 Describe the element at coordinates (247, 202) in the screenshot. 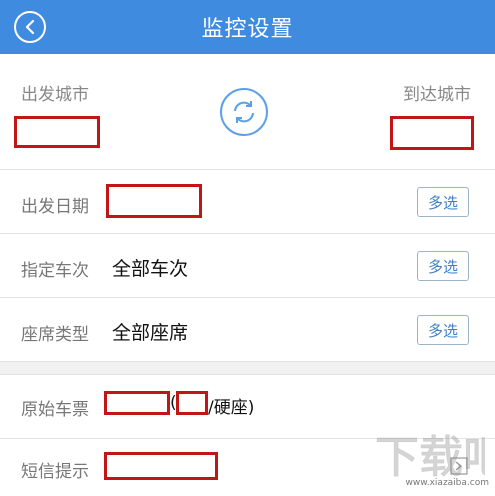

I see `departure-date-row: 出发日期 多选` at that location.